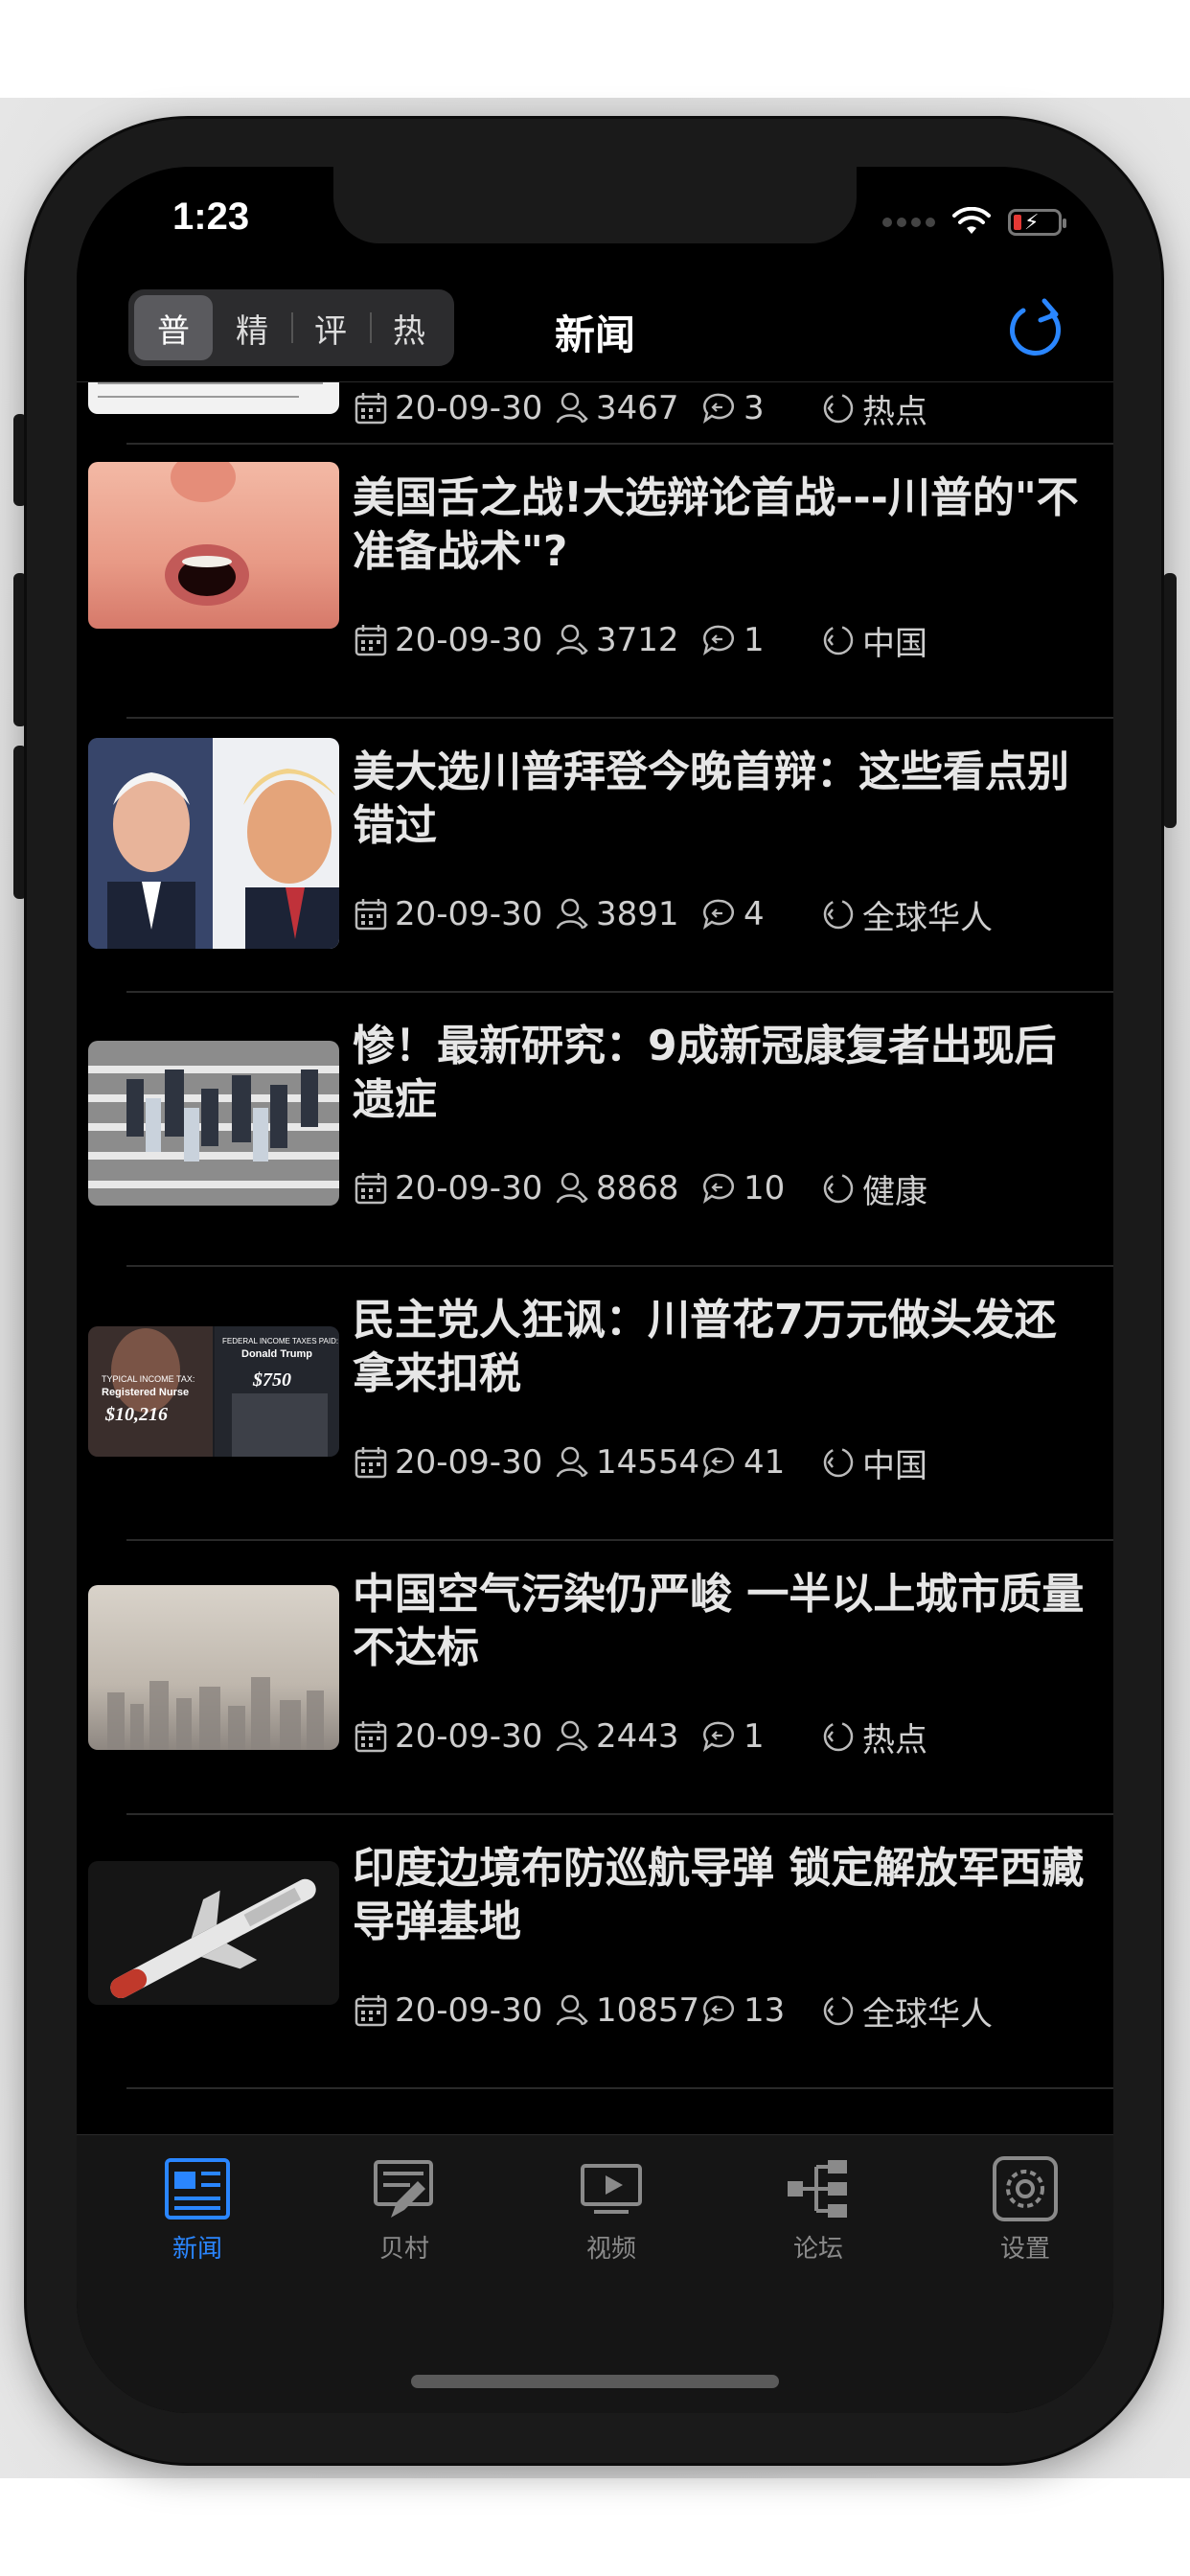 The height and width of the screenshot is (2576, 1190). Describe the element at coordinates (719, 1621) in the screenshot. I see `article-title: 中国空气污染仍严峻 一半以上城市质量不达标` at that location.